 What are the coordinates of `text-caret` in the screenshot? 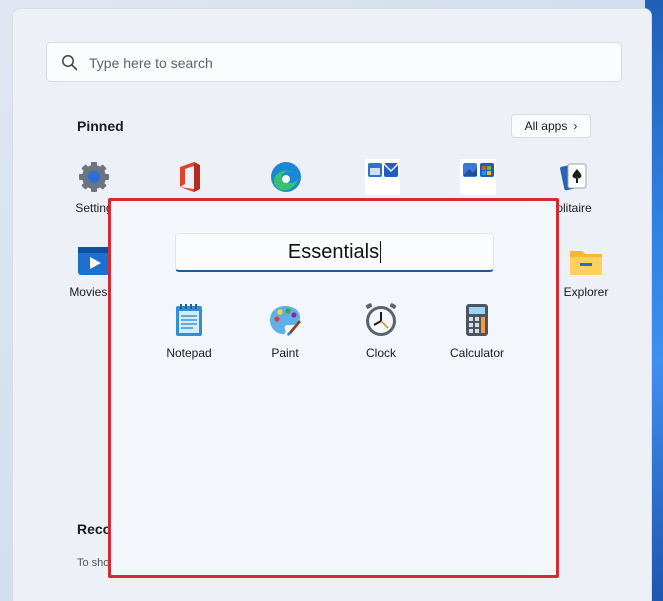 It's located at (381, 252).